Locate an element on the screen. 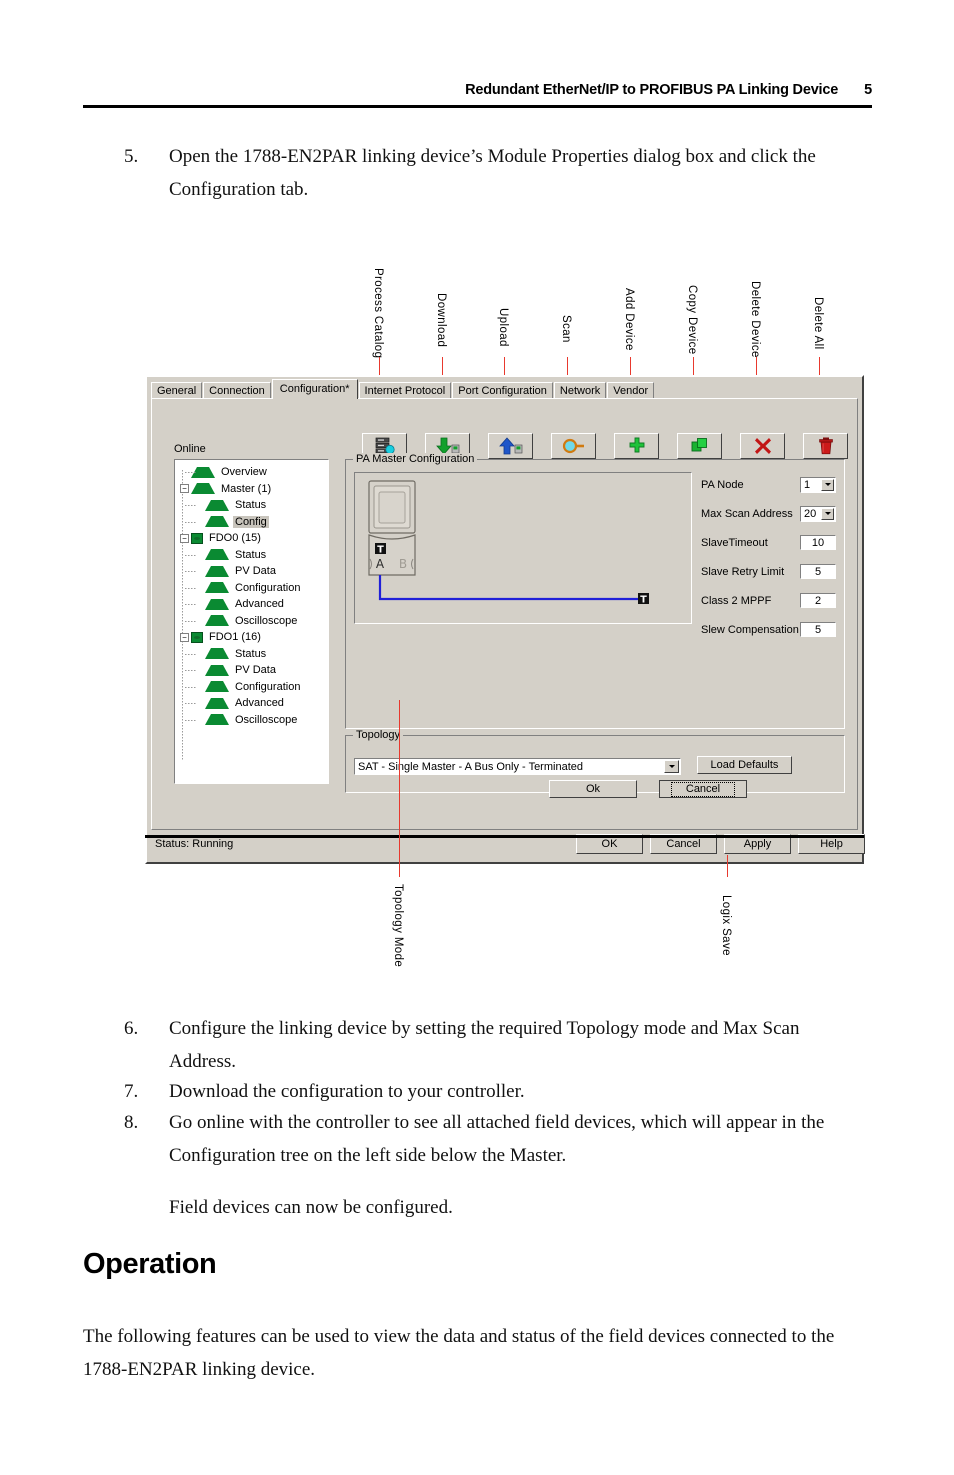 Image resolution: width=954 pixels, height=1475 pixels. pa-master-group-title: PA Master Configuration is located at coordinates (415, 459).